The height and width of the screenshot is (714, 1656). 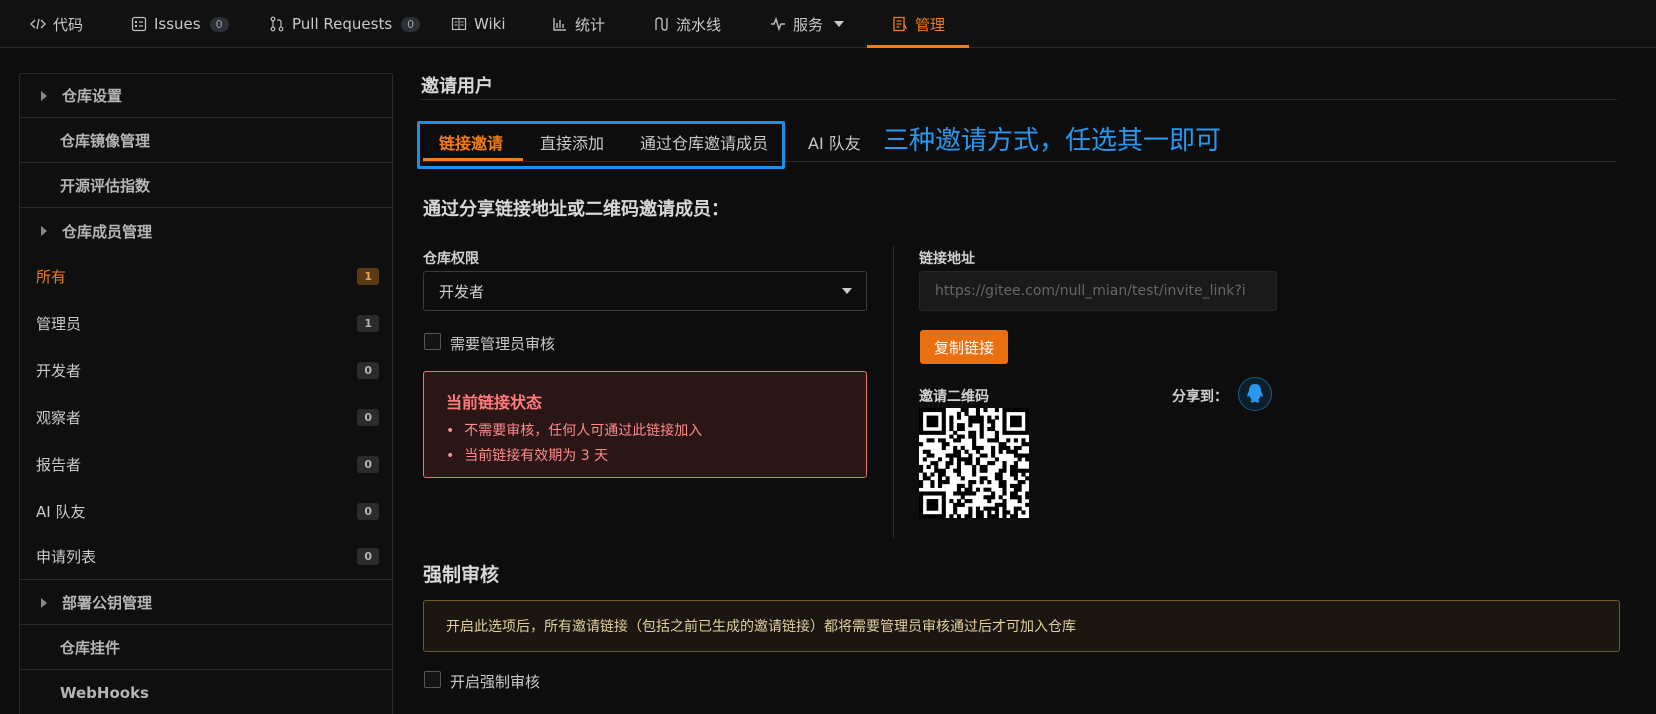 What do you see at coordinates (206, 186) in the screenshot?
I see `sidebar-item-oss-index: 开源评估指数` at bounding box center [206, 186].